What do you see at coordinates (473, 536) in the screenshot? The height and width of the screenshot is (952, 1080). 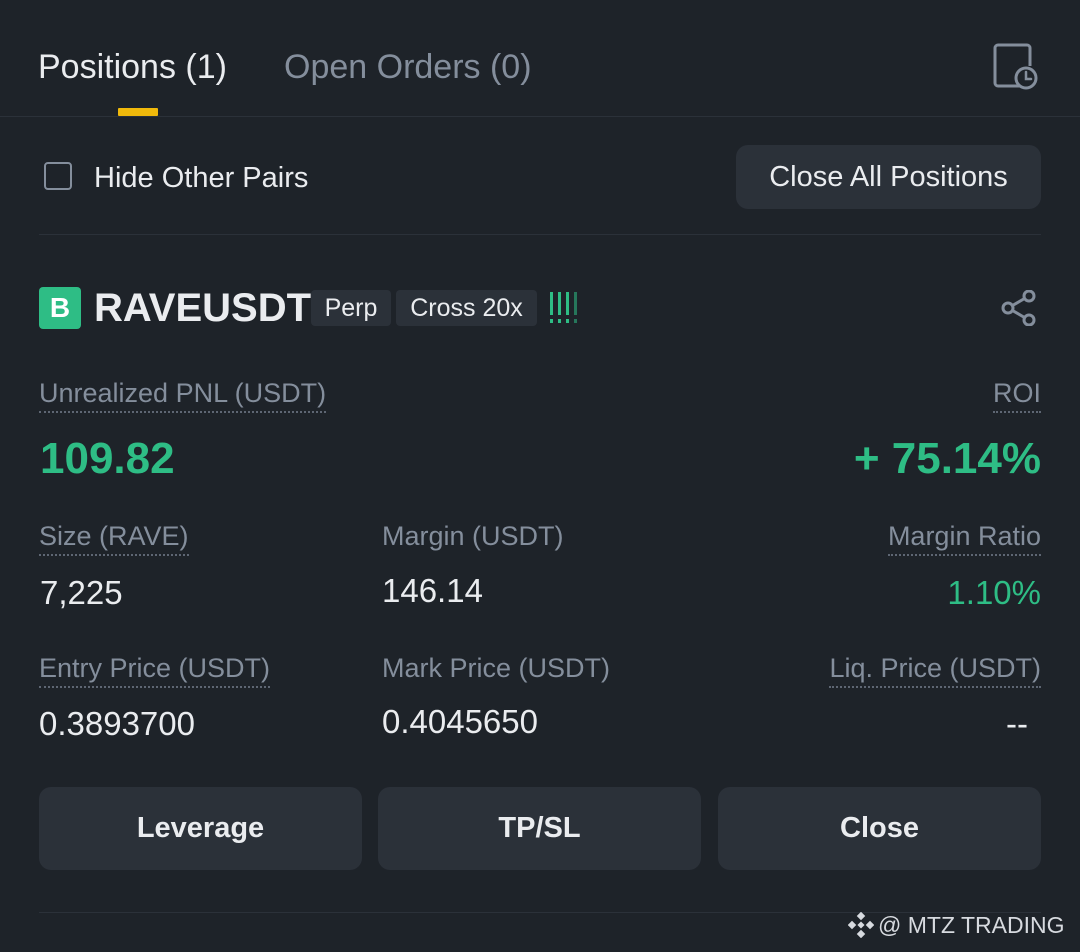 I see `margin-label: Margin (USDT)` at bounding box center [473, 536].